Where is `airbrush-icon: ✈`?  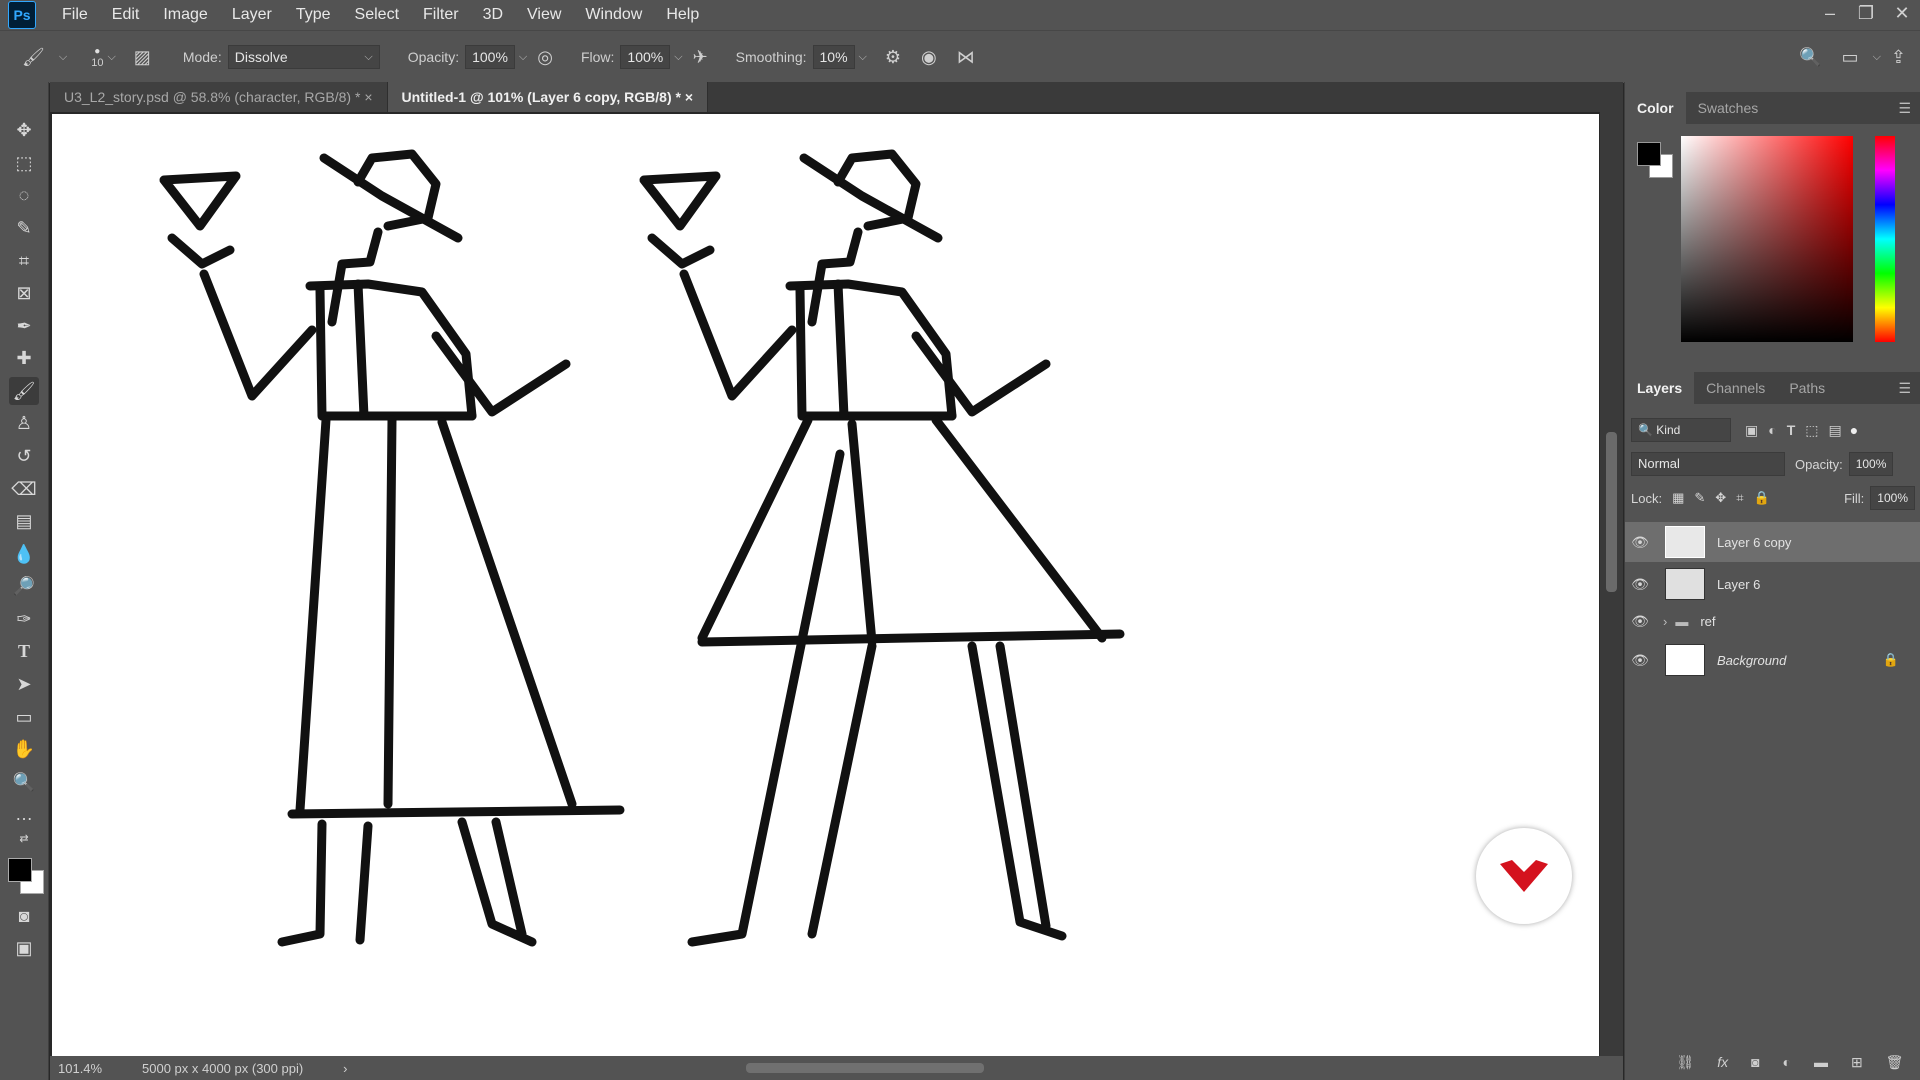
airbrush-icon: ✈ is located at coordinates (700, 57).